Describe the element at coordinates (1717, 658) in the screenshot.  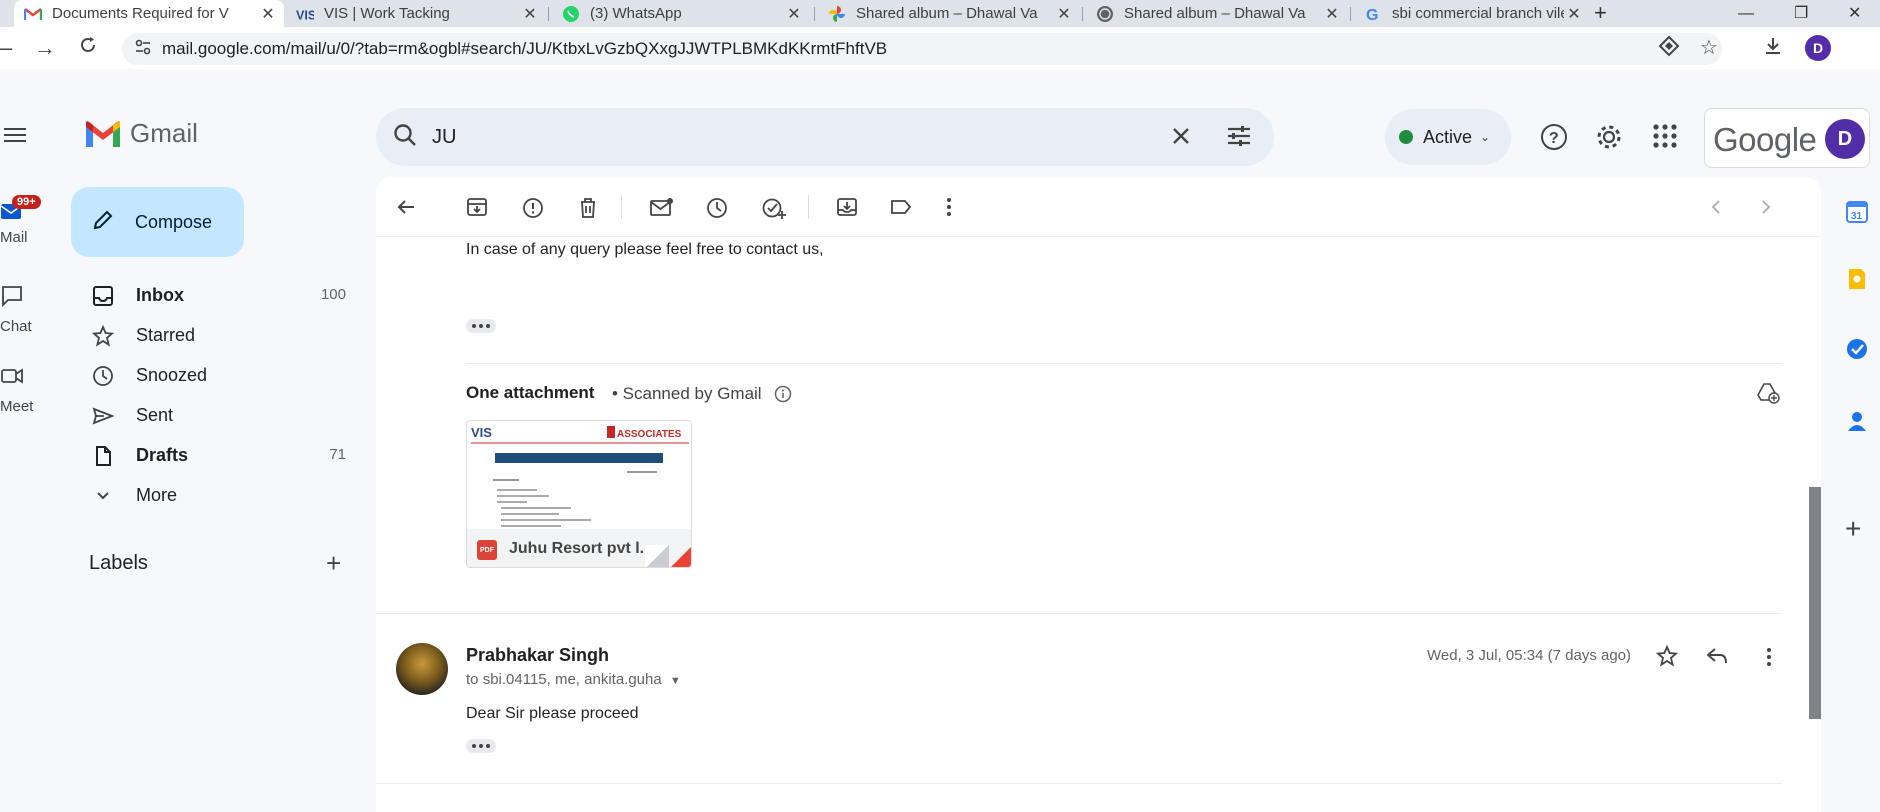
I see `reply-icon` at that location.